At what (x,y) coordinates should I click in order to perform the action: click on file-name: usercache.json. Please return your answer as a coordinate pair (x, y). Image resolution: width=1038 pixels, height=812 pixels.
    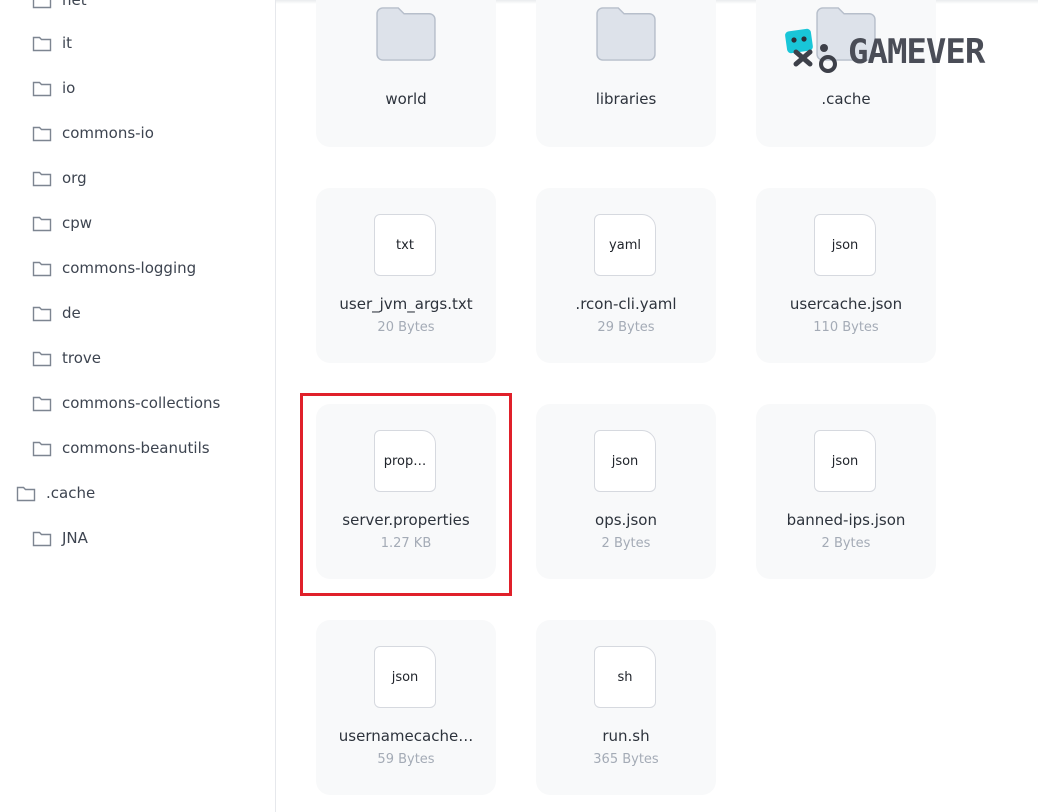
    Looking at the image, I should click on (846, 304).